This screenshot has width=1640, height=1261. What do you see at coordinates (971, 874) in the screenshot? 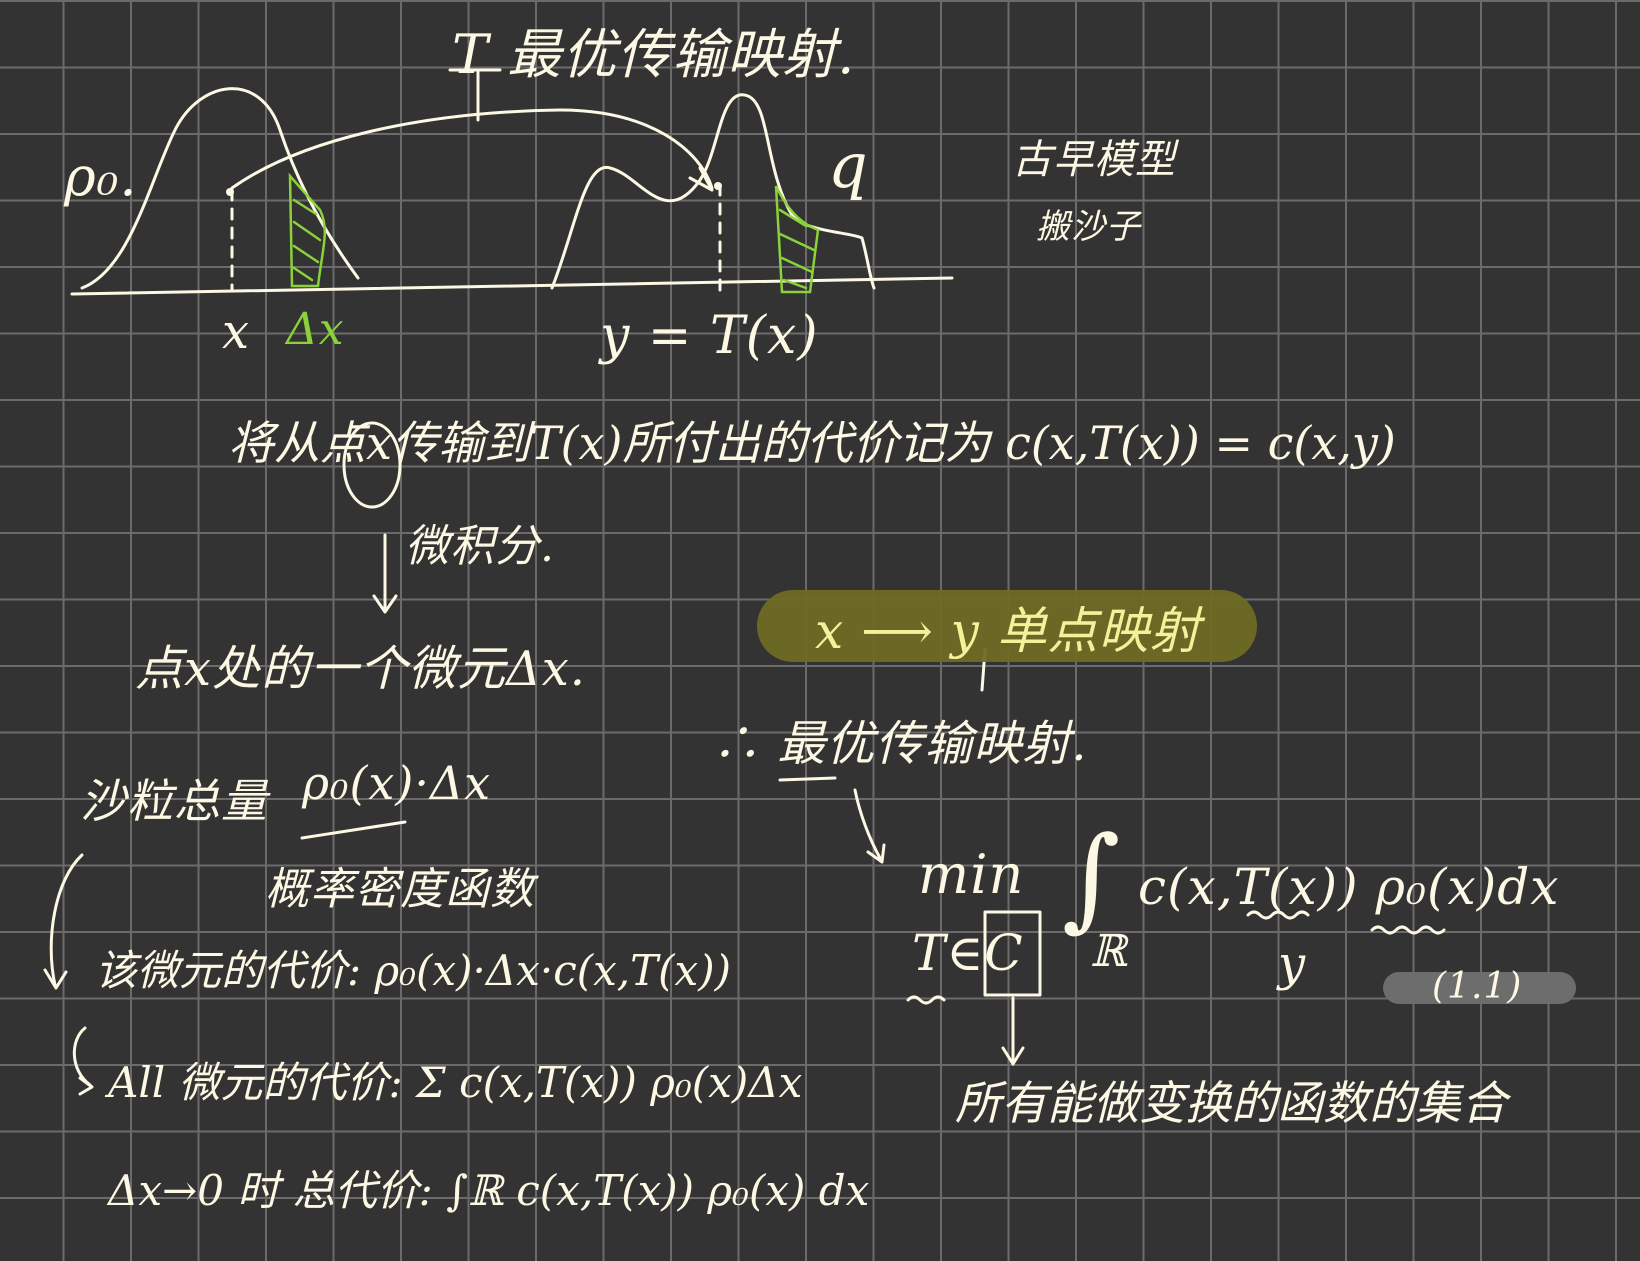
I see `min-operator: min` at bounding box center [971, 874].